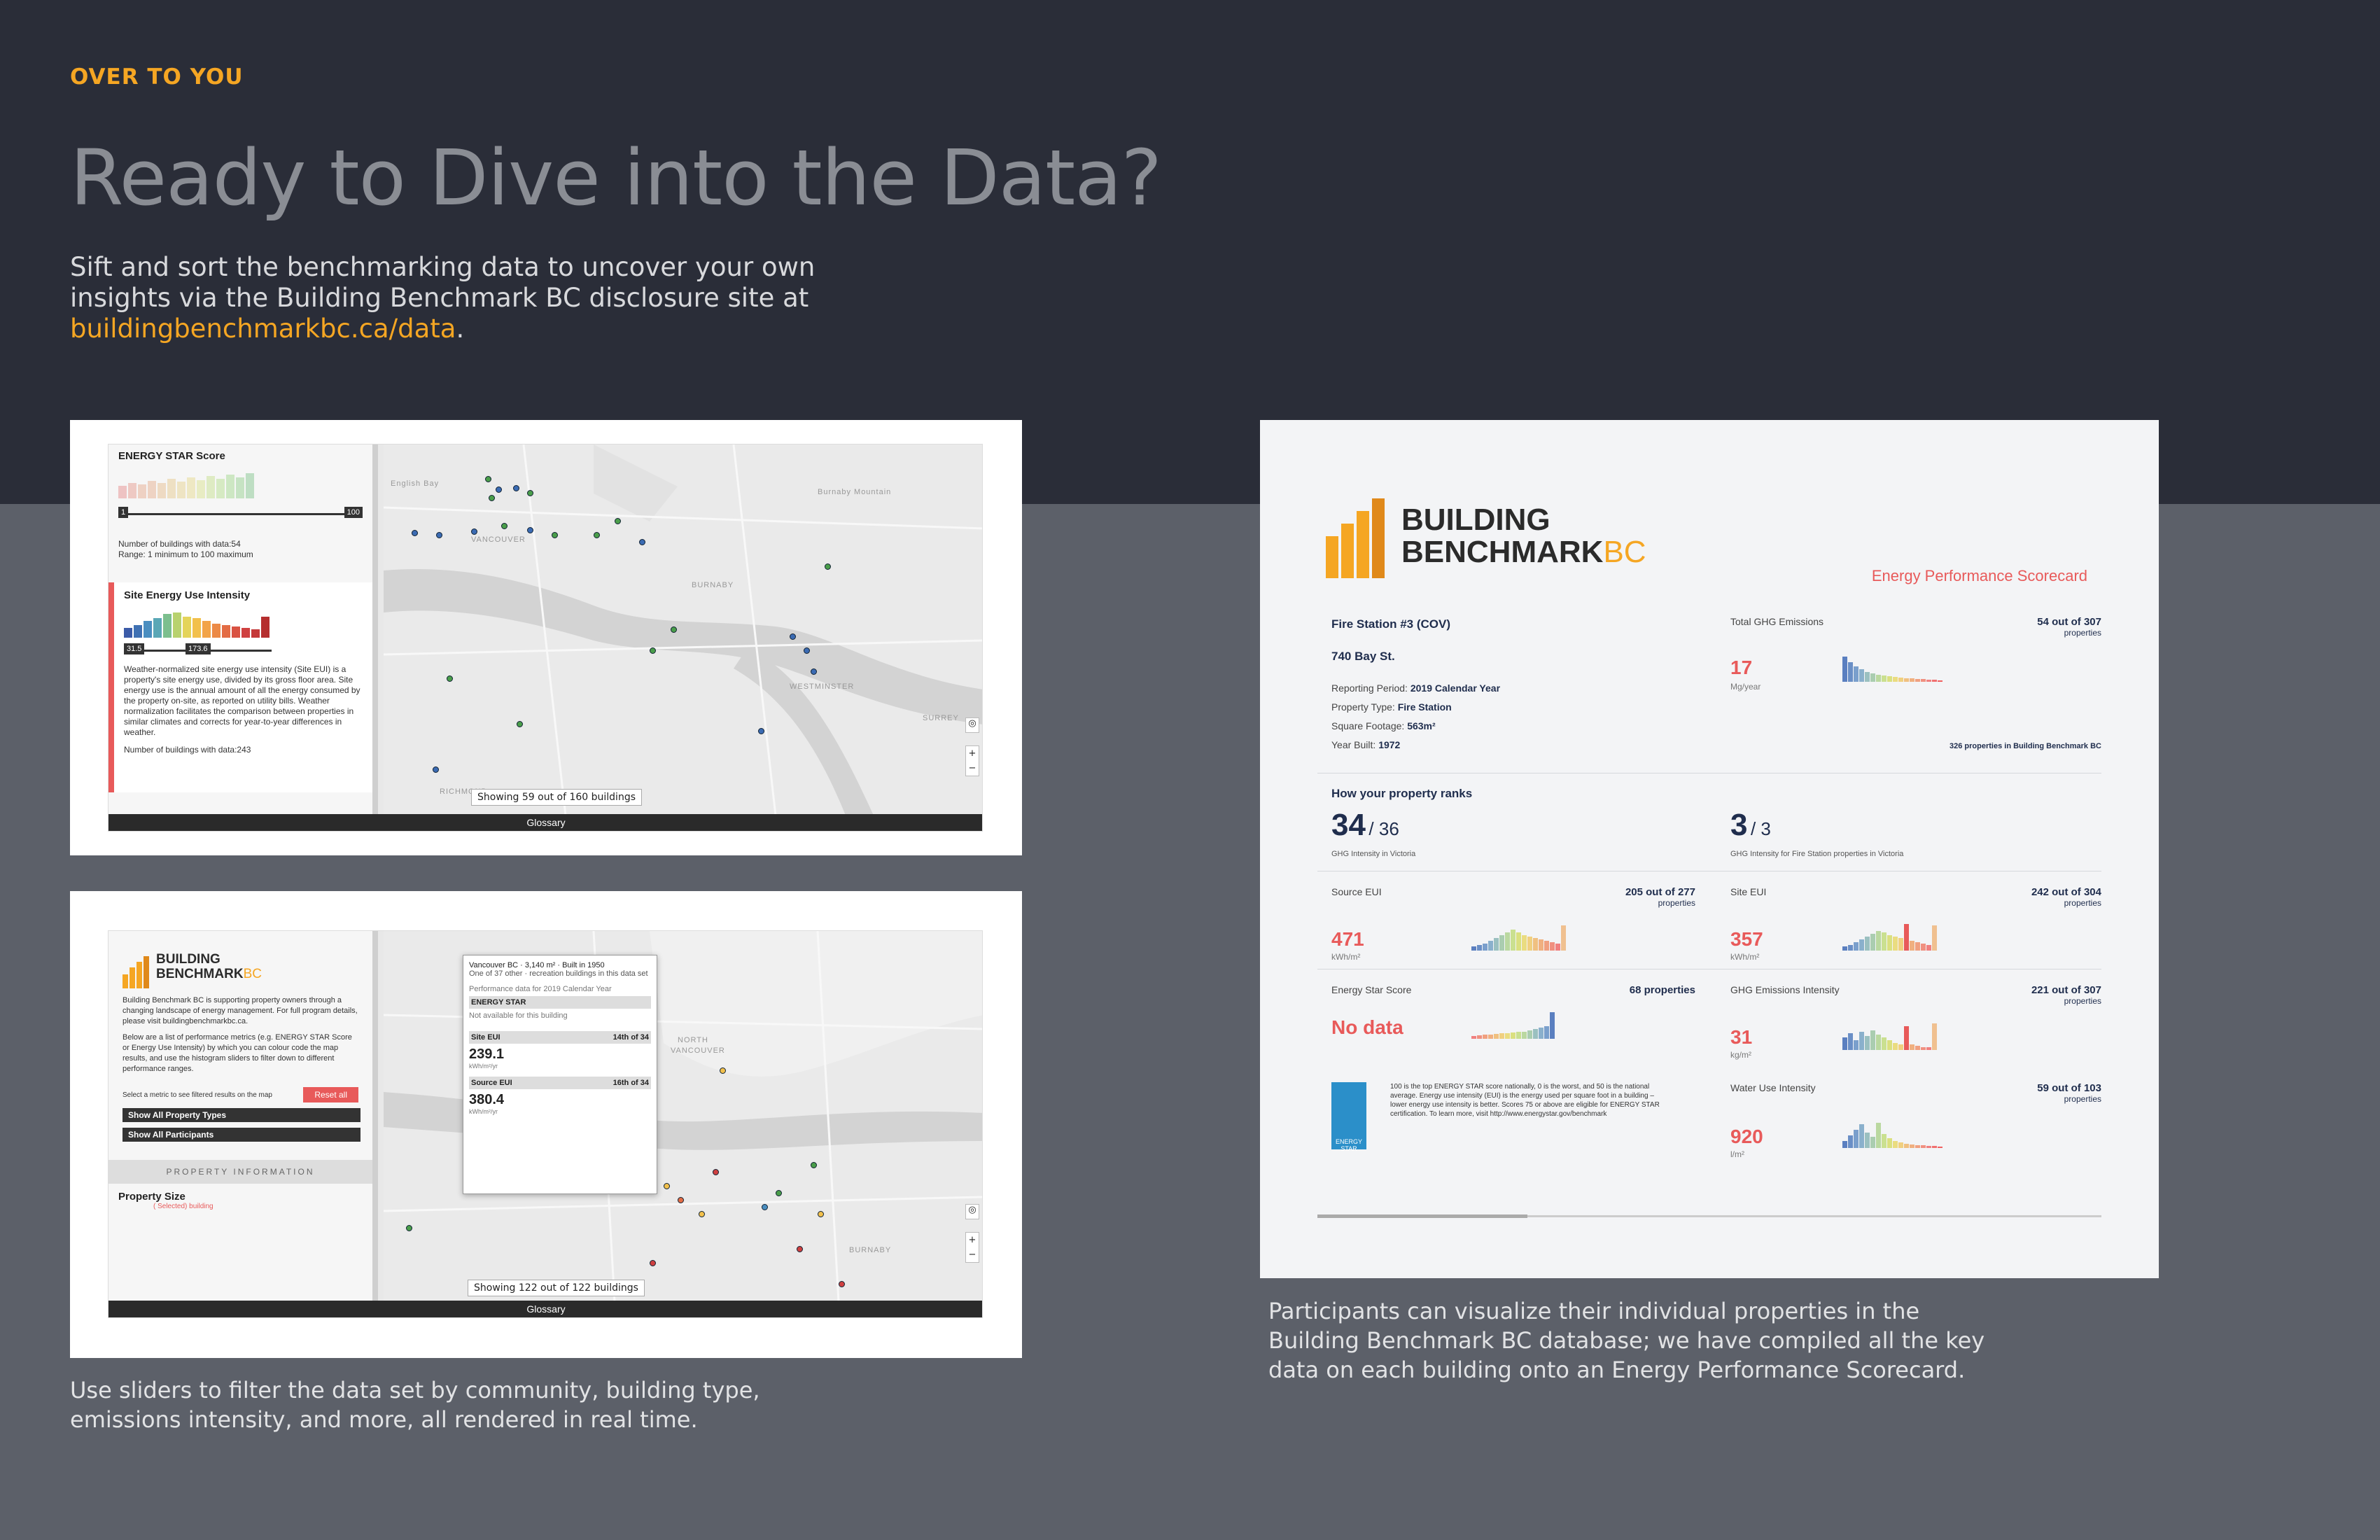 This screenshot has height=1540, width=2380. What do you see at coordinates (353, 512) in the screenshot?
I see `slider-max-handle: 100` at bounding box center [353, 512].